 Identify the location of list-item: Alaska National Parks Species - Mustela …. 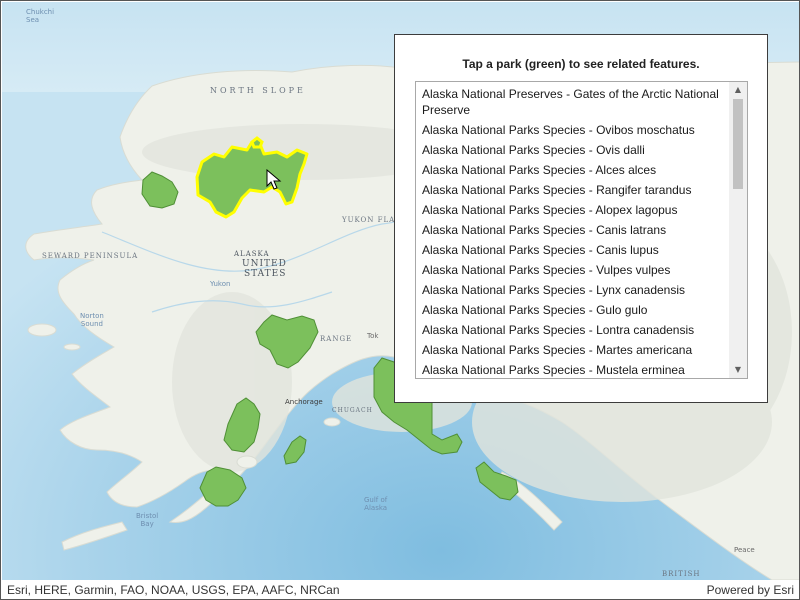
(572, 369).